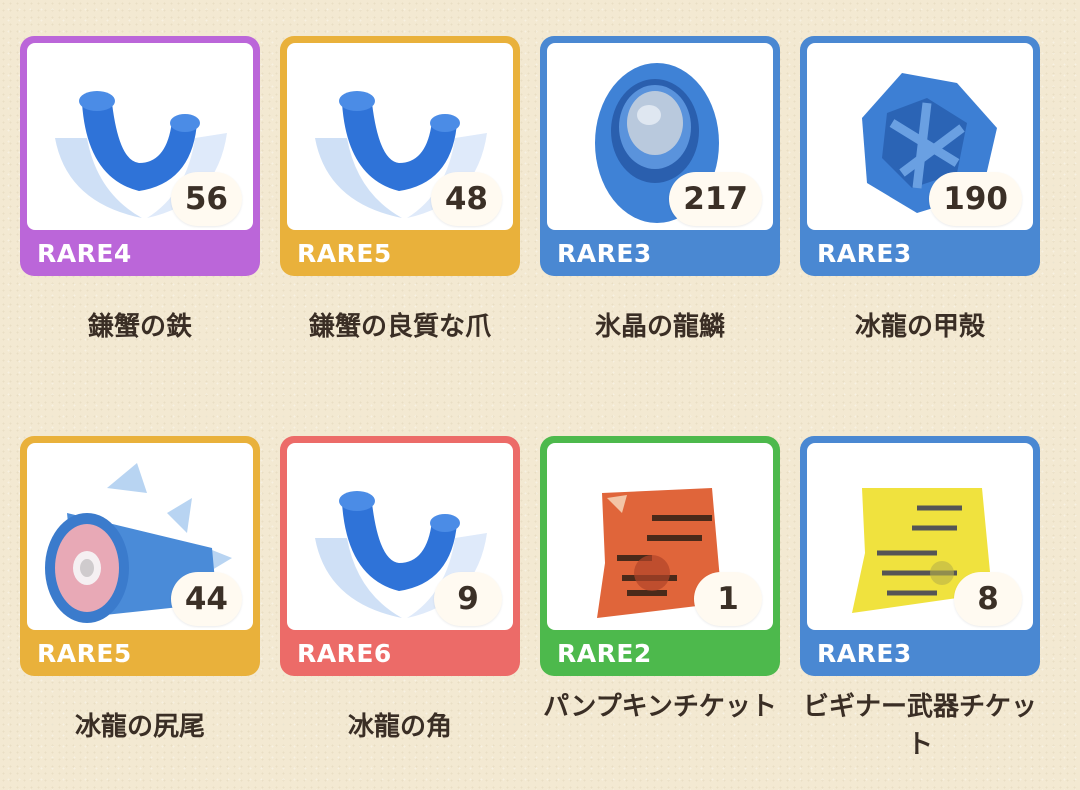  What do you see at coordinates (659, 327) in the screenshot?
I see `item-name: 氷晶の龍鱗` at bounding box center [659, 327].